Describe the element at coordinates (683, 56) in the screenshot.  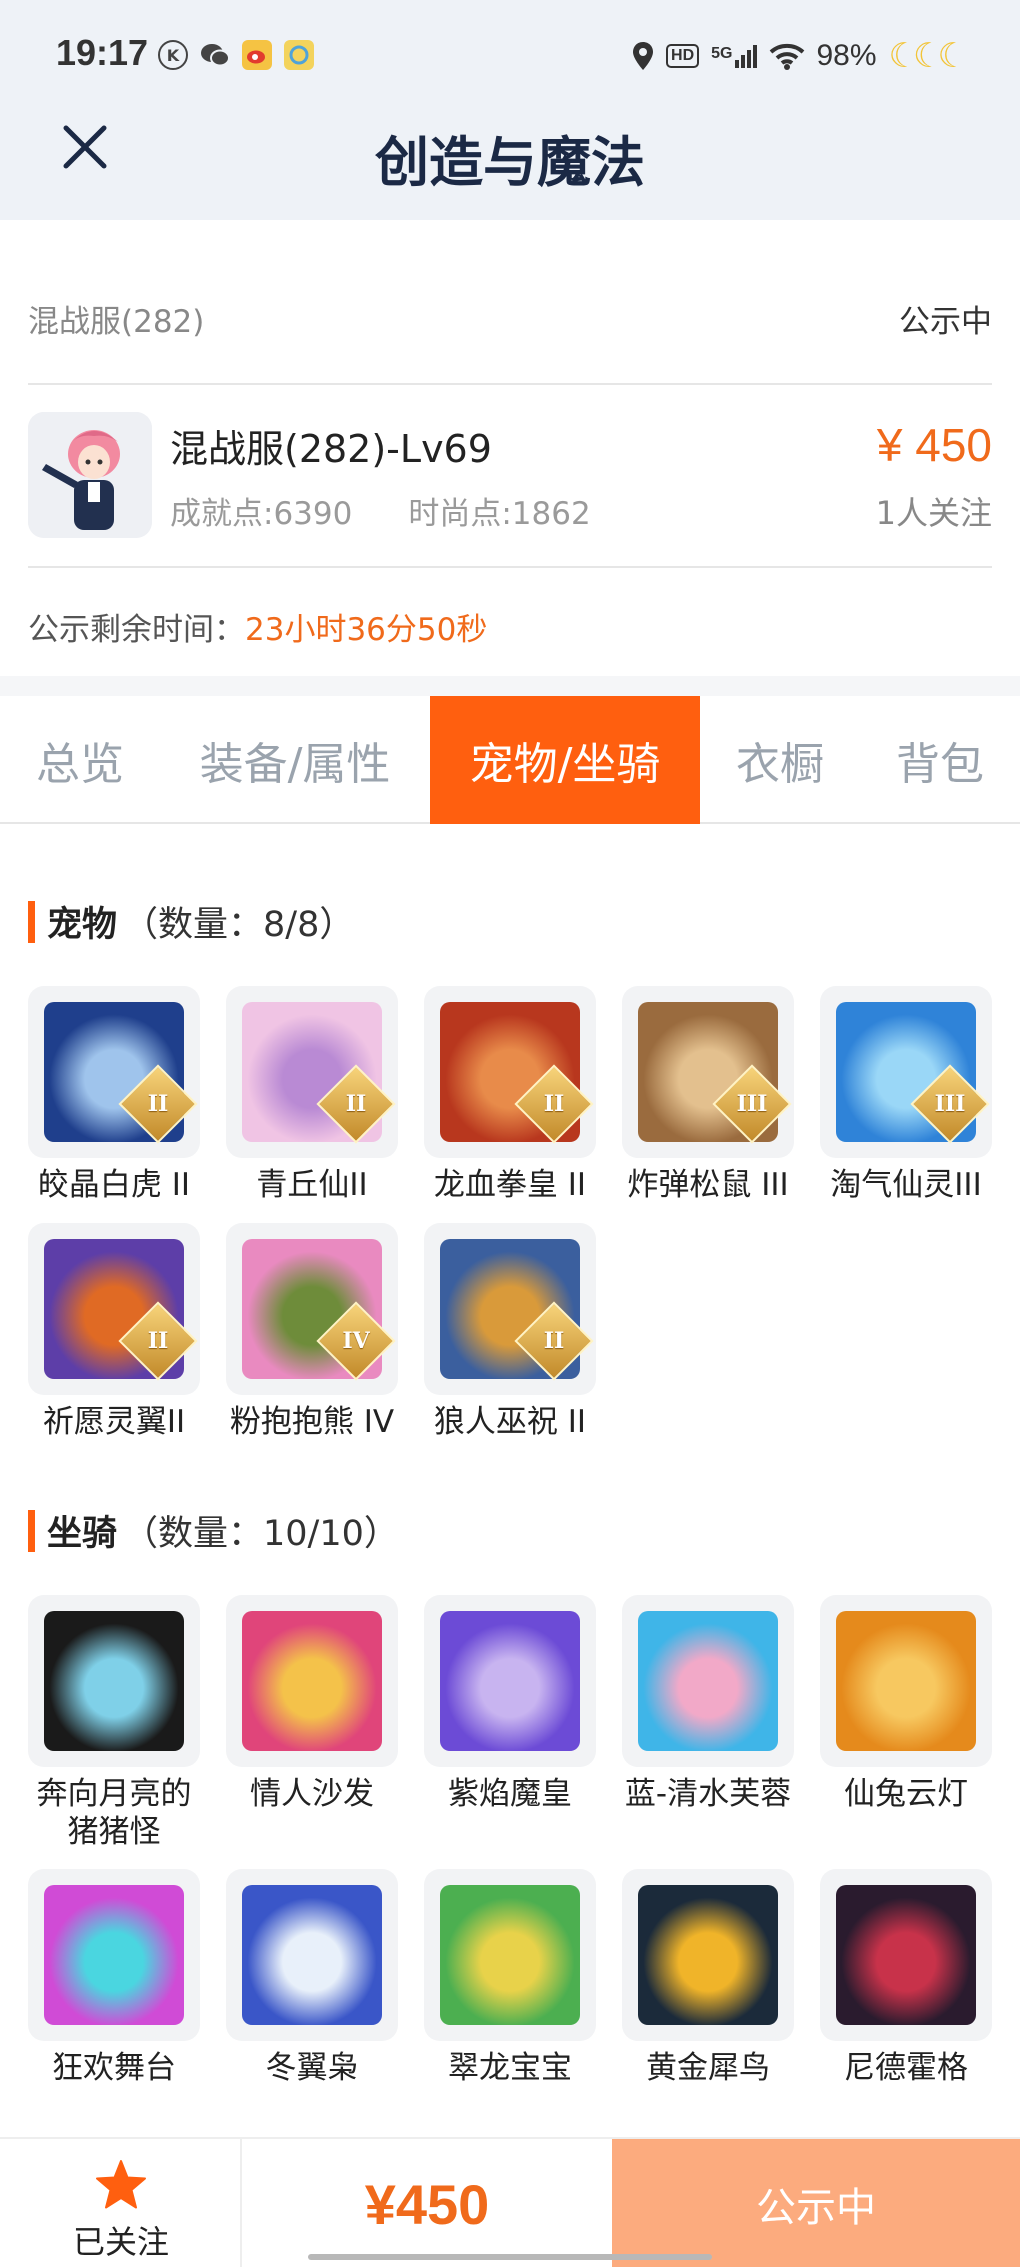
I see `hd-icon: HD` at that location.